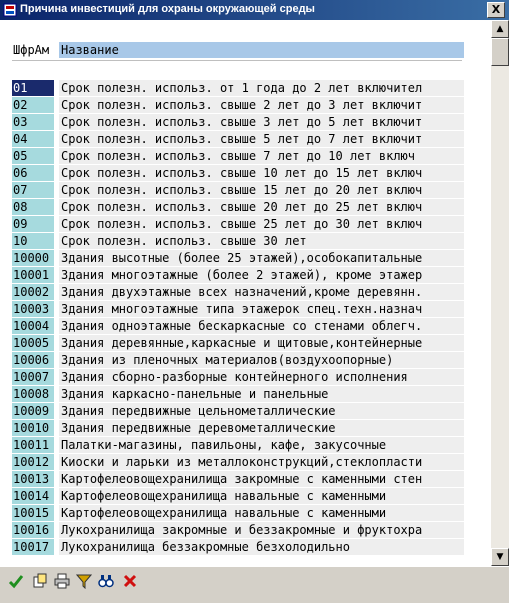 Image resolution: width=509 pixels, height=603 pixels. What do you see at coordinates (33, 190) in the screenshot?
I see `row-code: 07` at bounding box center [33, 190].